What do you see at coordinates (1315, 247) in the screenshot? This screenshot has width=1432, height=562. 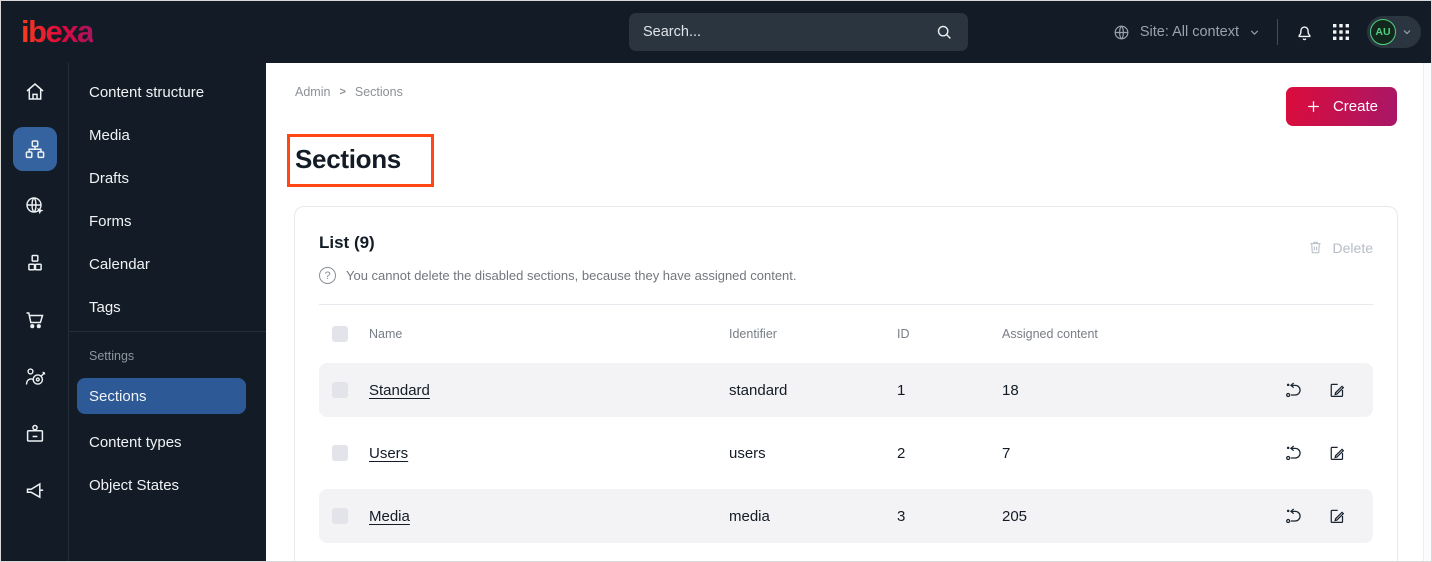 I see `trash-icon` at bounding box center [1315, 247].